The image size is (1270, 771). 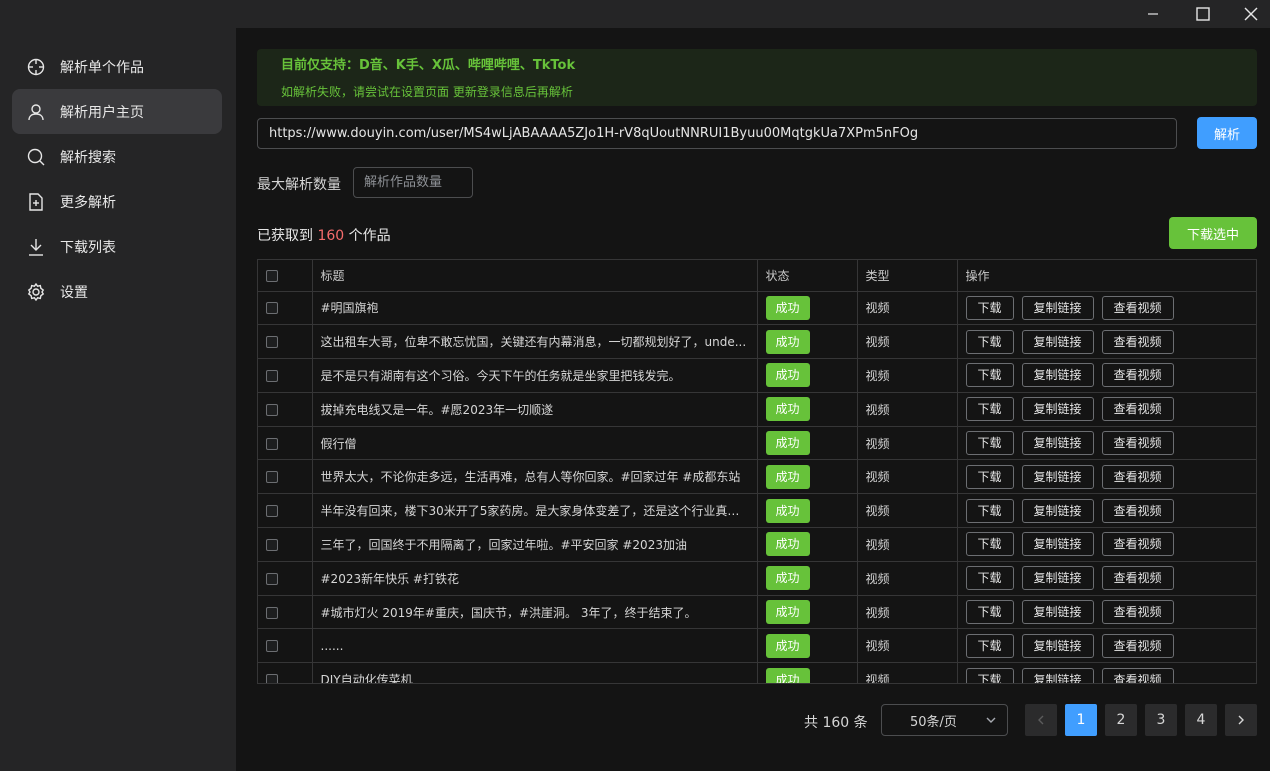 I want to click on next-page-button, so click(x=1241, y=720).